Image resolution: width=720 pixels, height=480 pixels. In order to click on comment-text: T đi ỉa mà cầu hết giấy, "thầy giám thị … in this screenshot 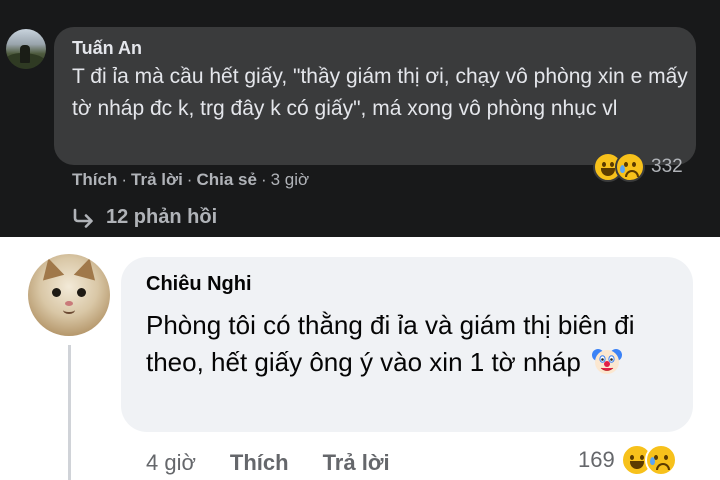, I will do `click(380, 92)`.